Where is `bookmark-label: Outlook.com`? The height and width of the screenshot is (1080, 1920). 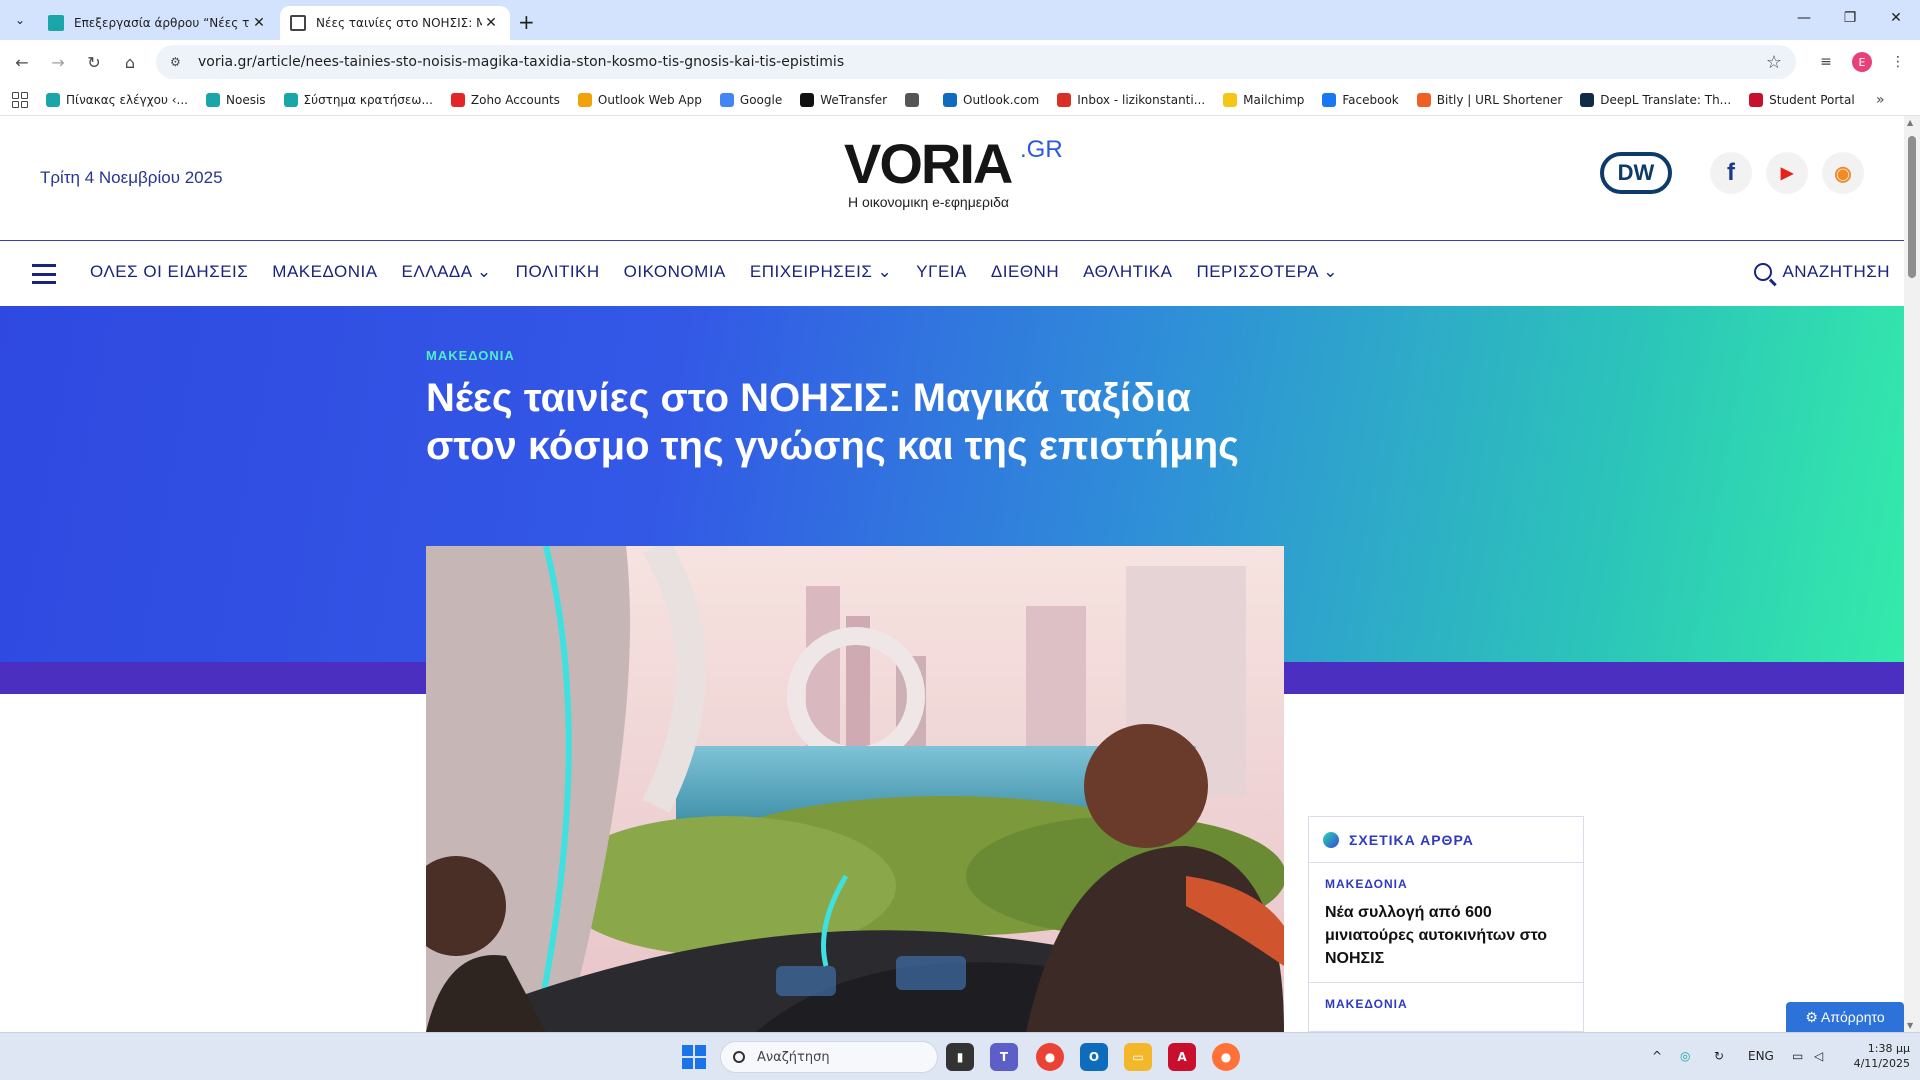
bookmark-label: Outlook.com is located at coordinates (1001, 99).